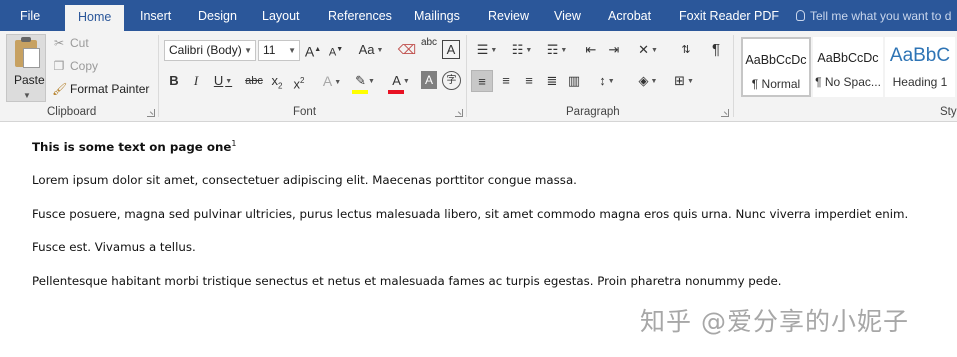 This screenshot has width=957, height=357. I want to click on paste-label: Paste, so click(29, 80).